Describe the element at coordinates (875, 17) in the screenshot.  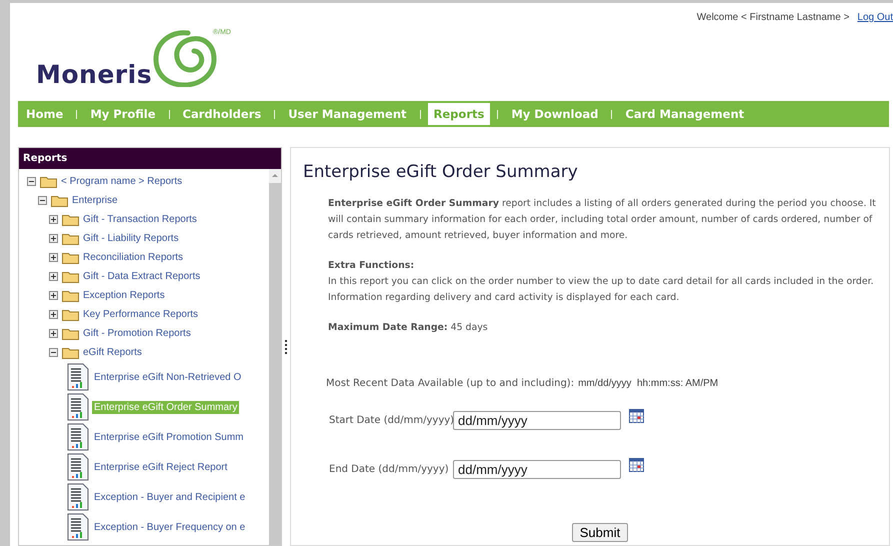
I see `logout-link: Log Out` at that location.